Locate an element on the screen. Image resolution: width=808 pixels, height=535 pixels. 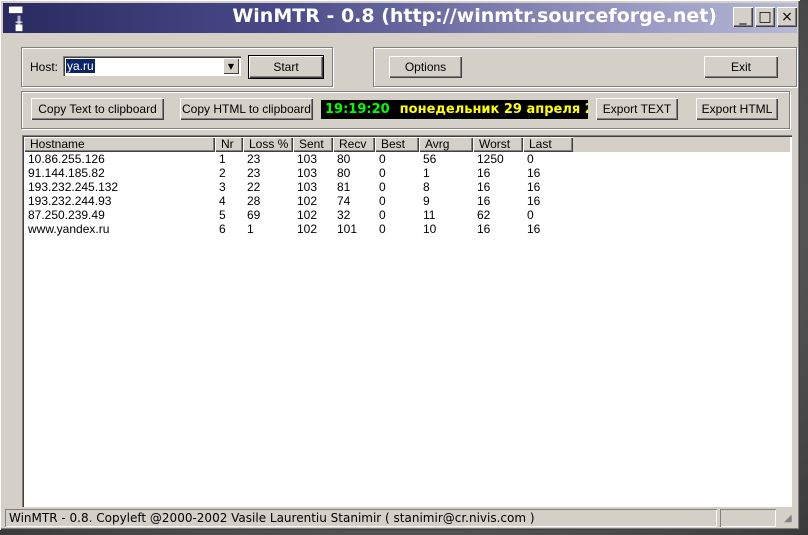
cell-avrg: 1 is located at coordinates (426, 173).